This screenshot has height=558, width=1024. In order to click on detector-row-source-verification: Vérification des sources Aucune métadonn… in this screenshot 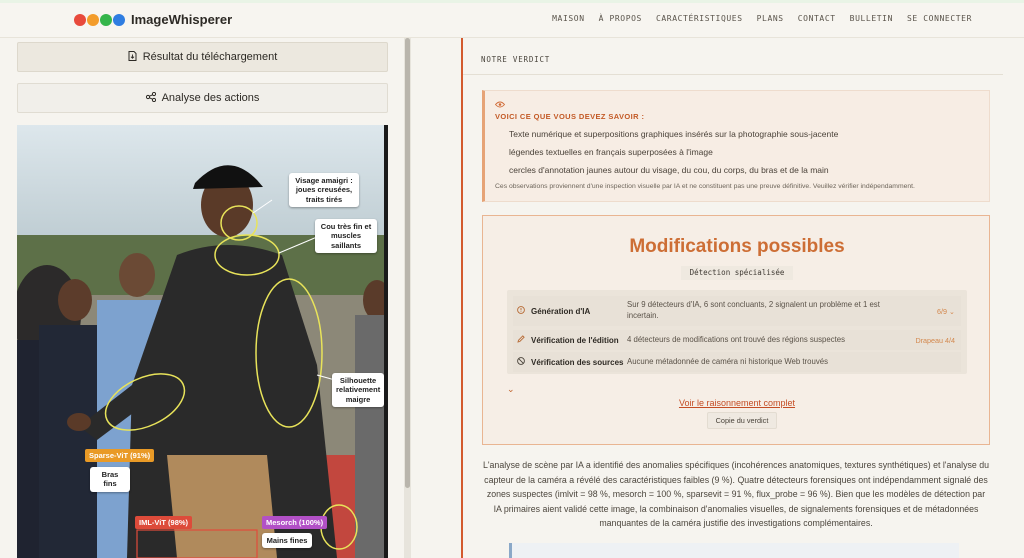, I will do `click(737, 362)`.